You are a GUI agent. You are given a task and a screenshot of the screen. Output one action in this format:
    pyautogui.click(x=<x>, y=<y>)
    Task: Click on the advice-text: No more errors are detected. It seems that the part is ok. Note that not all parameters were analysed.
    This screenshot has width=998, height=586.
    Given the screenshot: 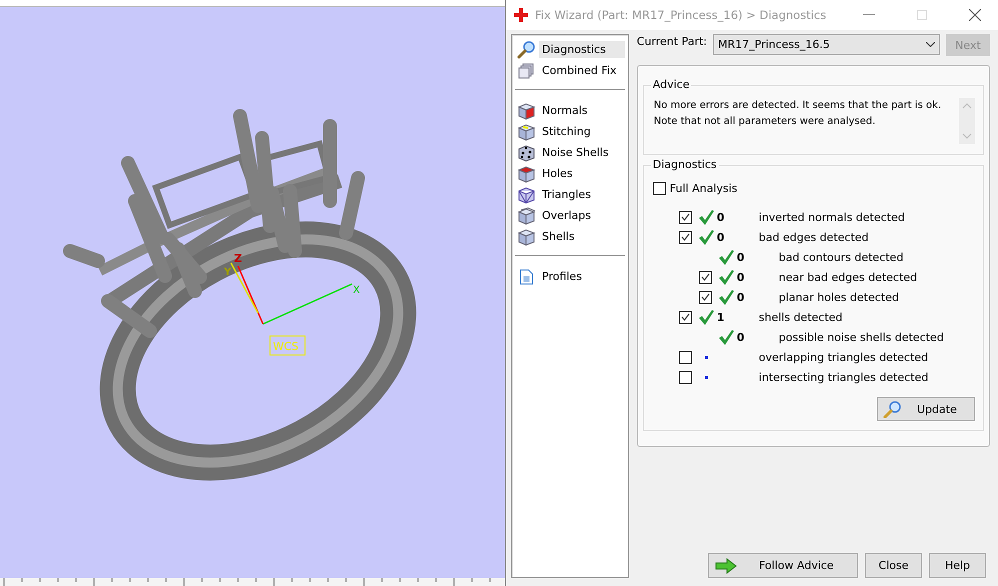 What is the action you would take?
    pyautogui.click(x=798, y=114)
    